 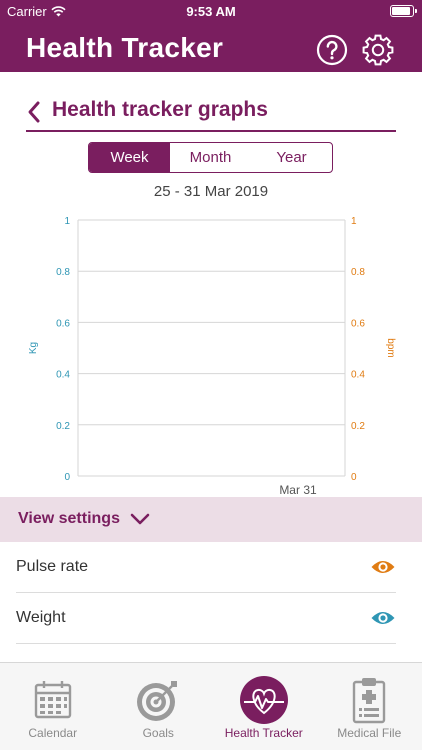 What do you see at coordinates (206, 567) in the screenshot?
I see `pulse-rate-row: Pulse rate` at bounding box center [206, 567].